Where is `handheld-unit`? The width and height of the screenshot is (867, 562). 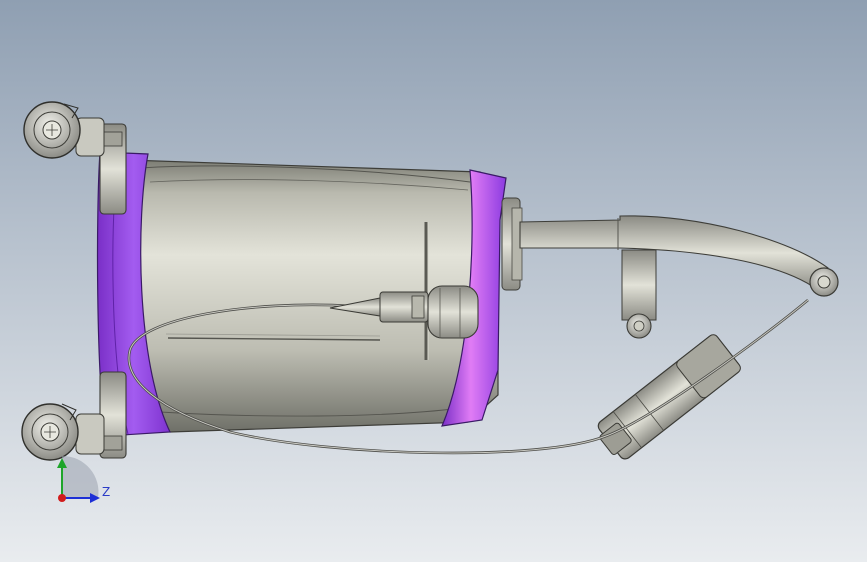 handheld-unit is located at coordinates (669, 397).